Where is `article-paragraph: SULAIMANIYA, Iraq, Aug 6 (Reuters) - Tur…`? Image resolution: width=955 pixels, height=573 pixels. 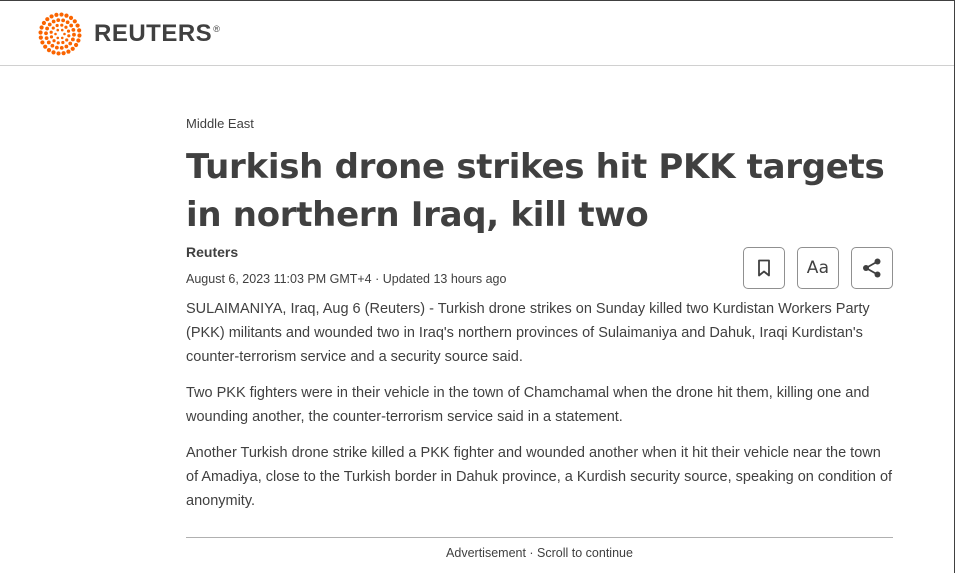
article-paragraph: SULAIMANIYA, Iraq, Aug 6 (Reuters) - Tur… is located at coordinates (528, 333).